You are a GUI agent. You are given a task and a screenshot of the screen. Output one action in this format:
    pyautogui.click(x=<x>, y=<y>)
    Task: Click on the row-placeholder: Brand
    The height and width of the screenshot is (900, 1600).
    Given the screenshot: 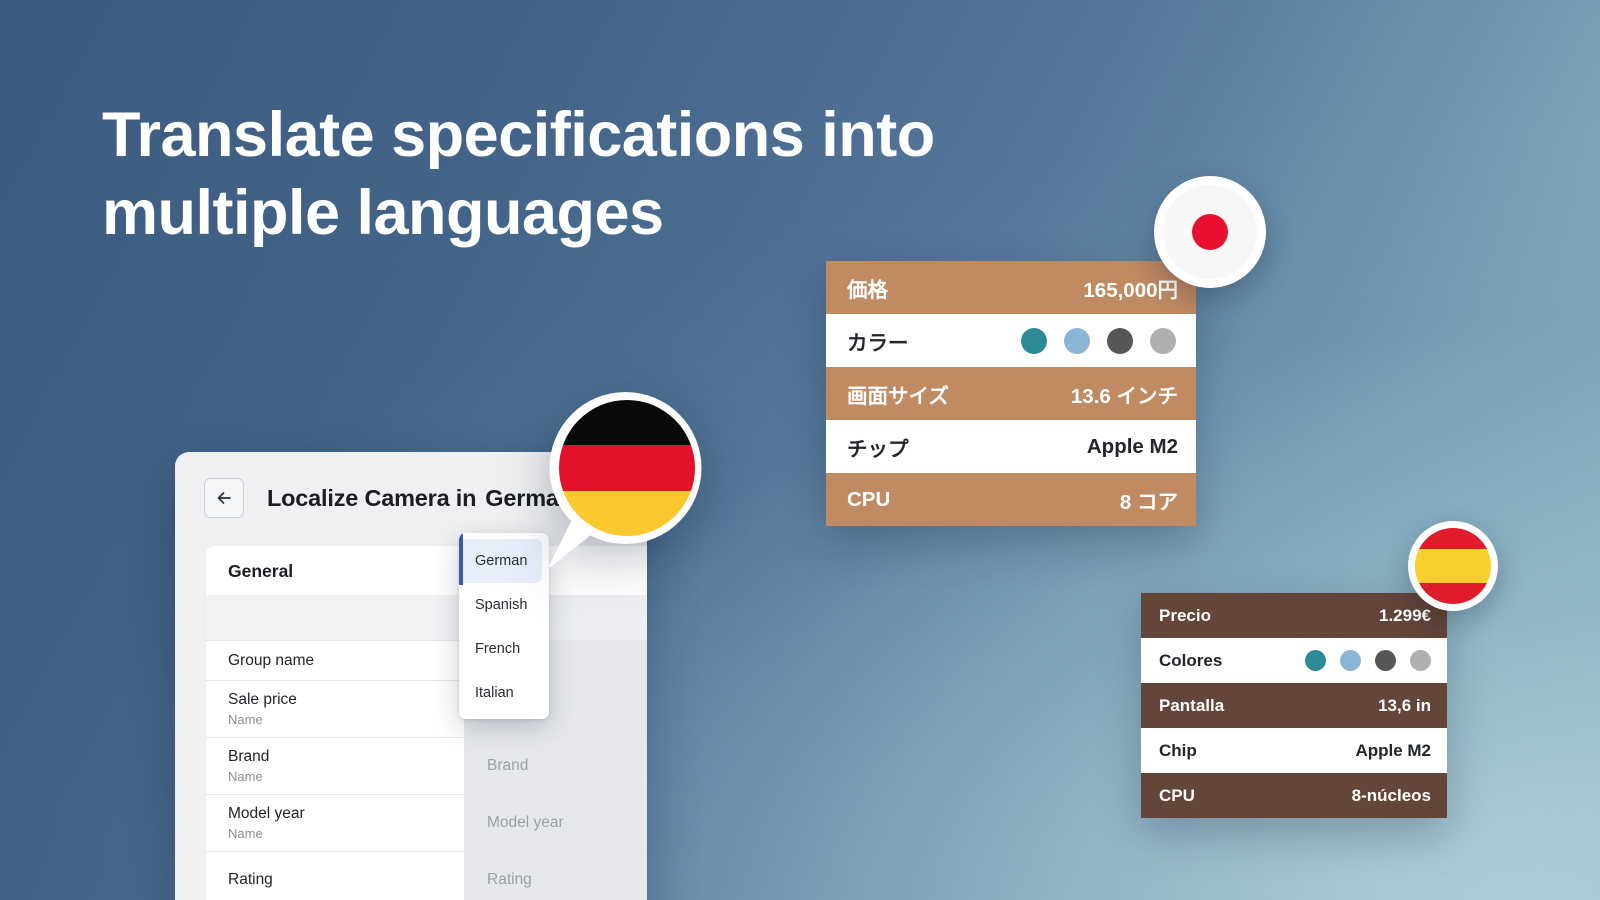 What is the action you would take?
    pyautogui.click(x=508, y=765)
    